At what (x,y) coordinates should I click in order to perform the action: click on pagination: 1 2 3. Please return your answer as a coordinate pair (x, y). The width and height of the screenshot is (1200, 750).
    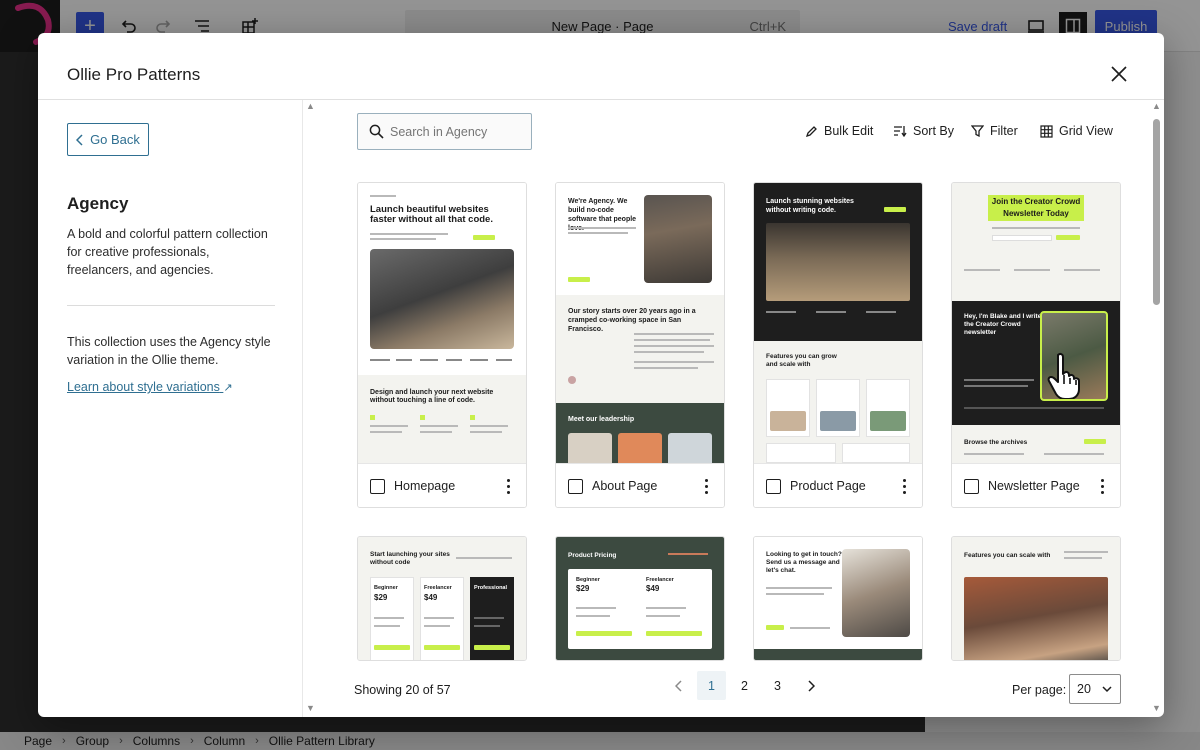
    Looking at the image, I should click on (744, 685).